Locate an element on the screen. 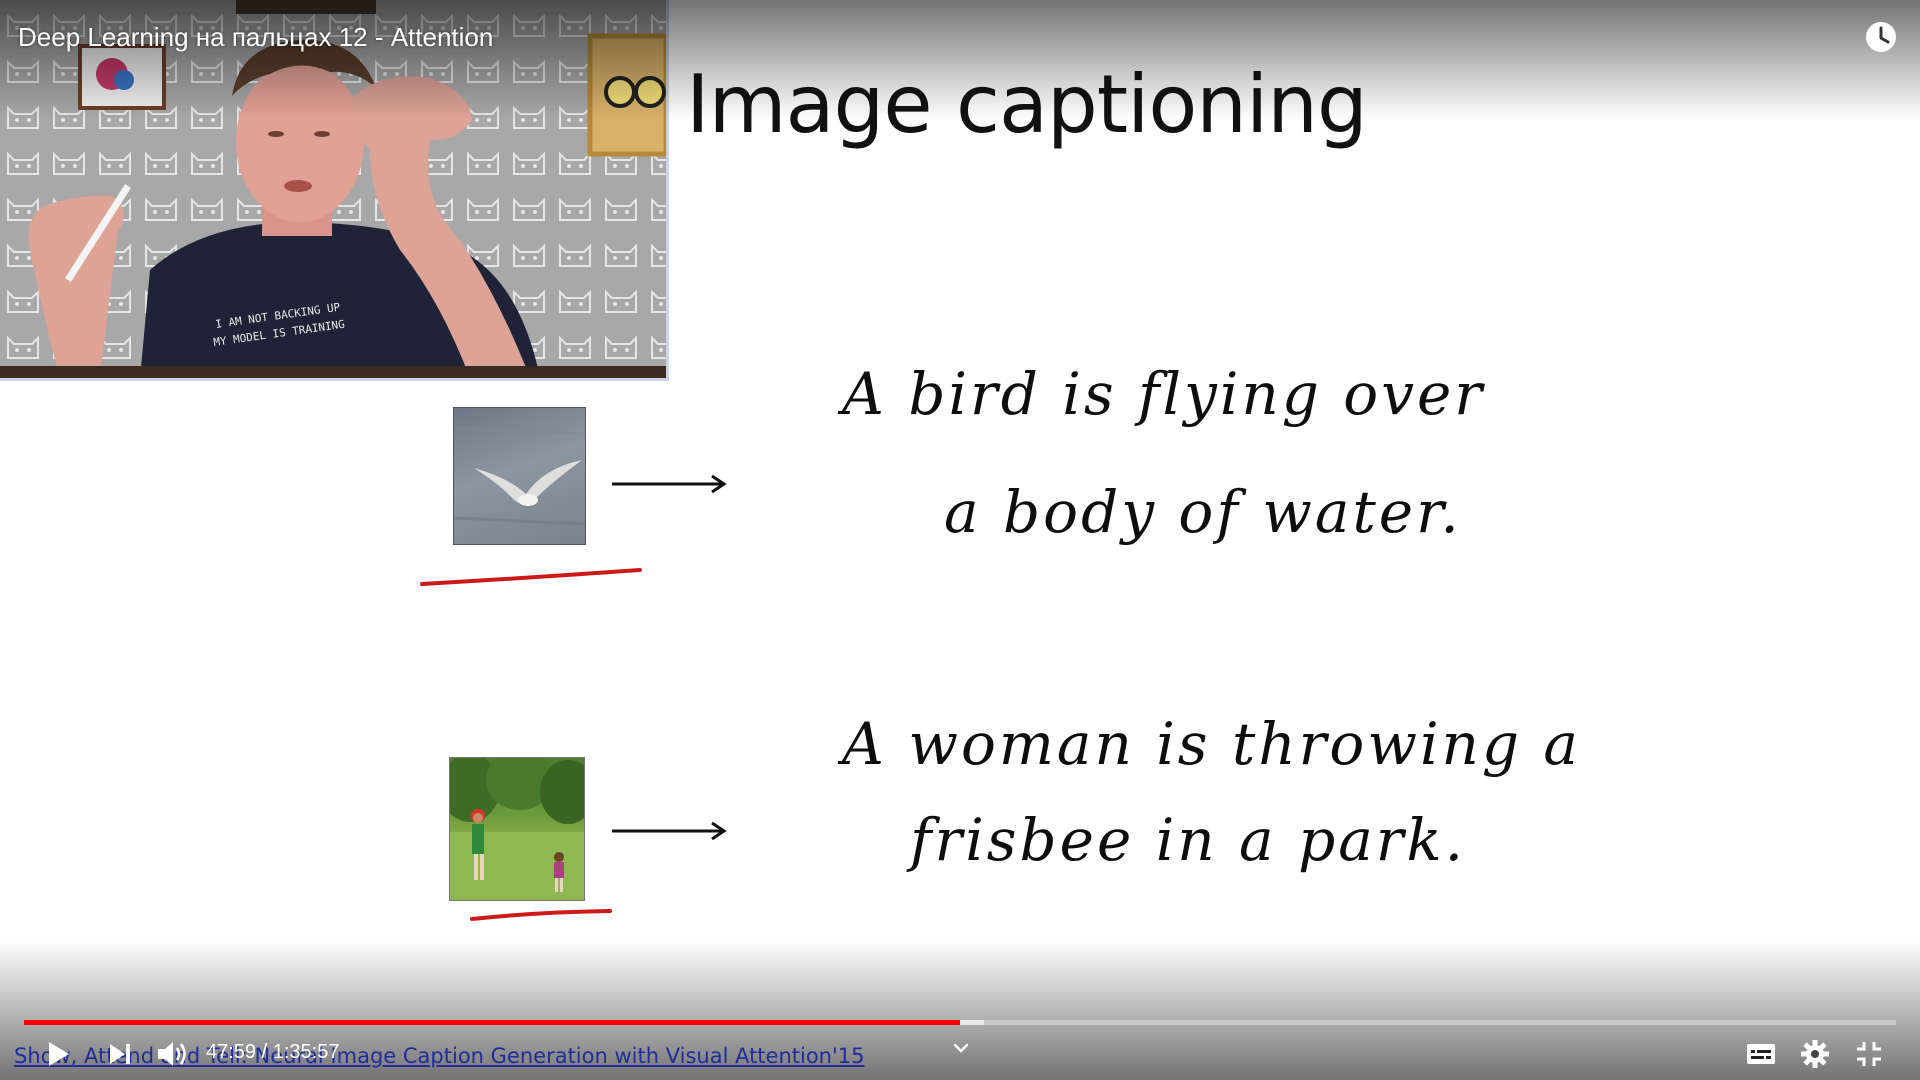 The width and height of the screenshot is (1920, 1080). current-time: 47:59 is located at coordinates (231, 1052).